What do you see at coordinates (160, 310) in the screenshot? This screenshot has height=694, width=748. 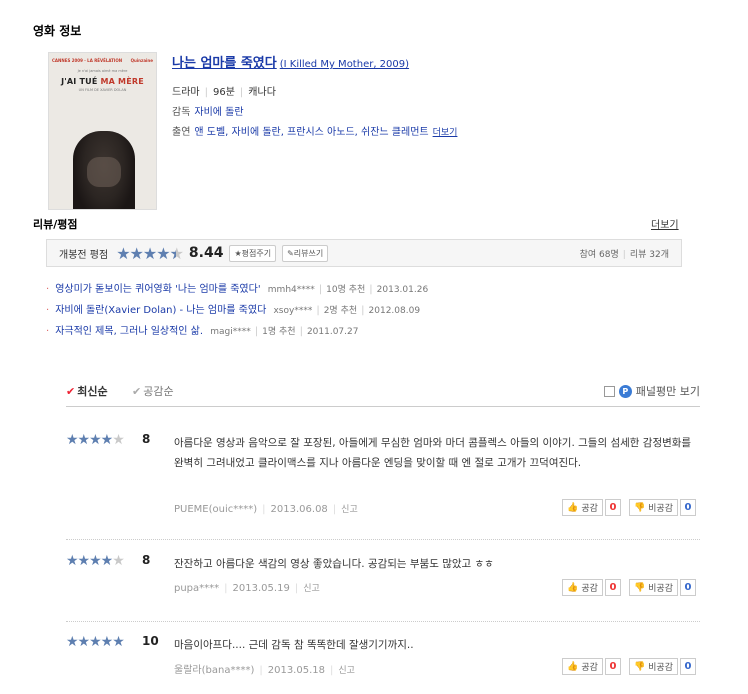 I see `mini-review-title-link: 자비에 돌란(Xavier Dolan) - 나는 엄마를 죽였다` at bounding box center [160, 310].